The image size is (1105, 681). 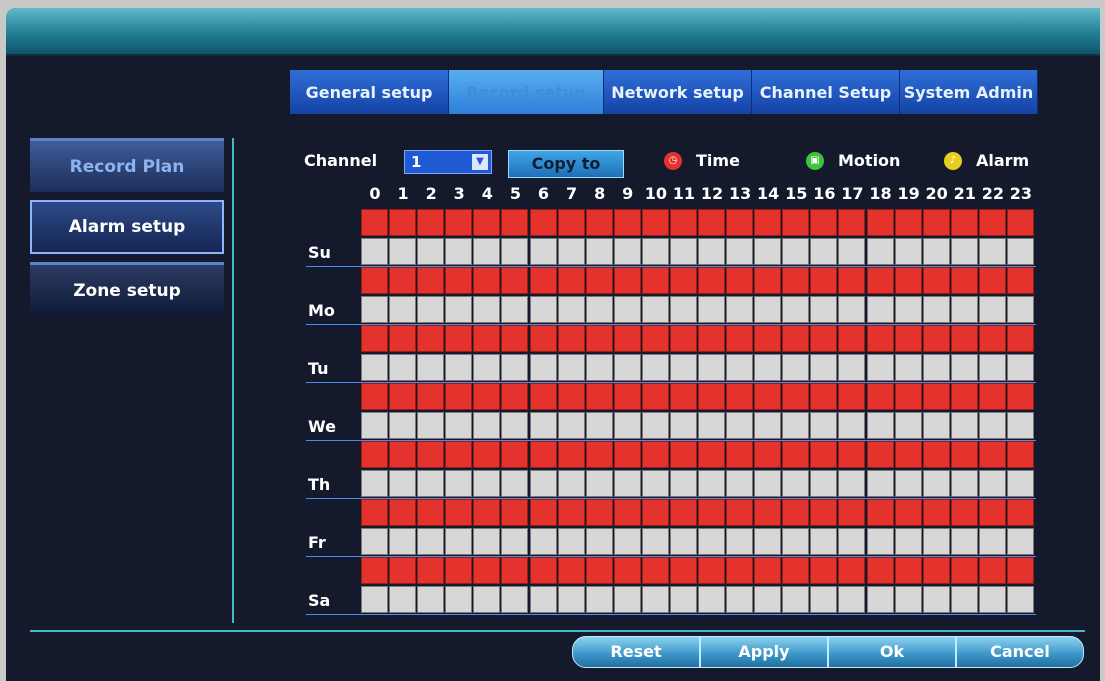 I want to click on tab-record-setup: Record setup, so click(x=526, y=92).